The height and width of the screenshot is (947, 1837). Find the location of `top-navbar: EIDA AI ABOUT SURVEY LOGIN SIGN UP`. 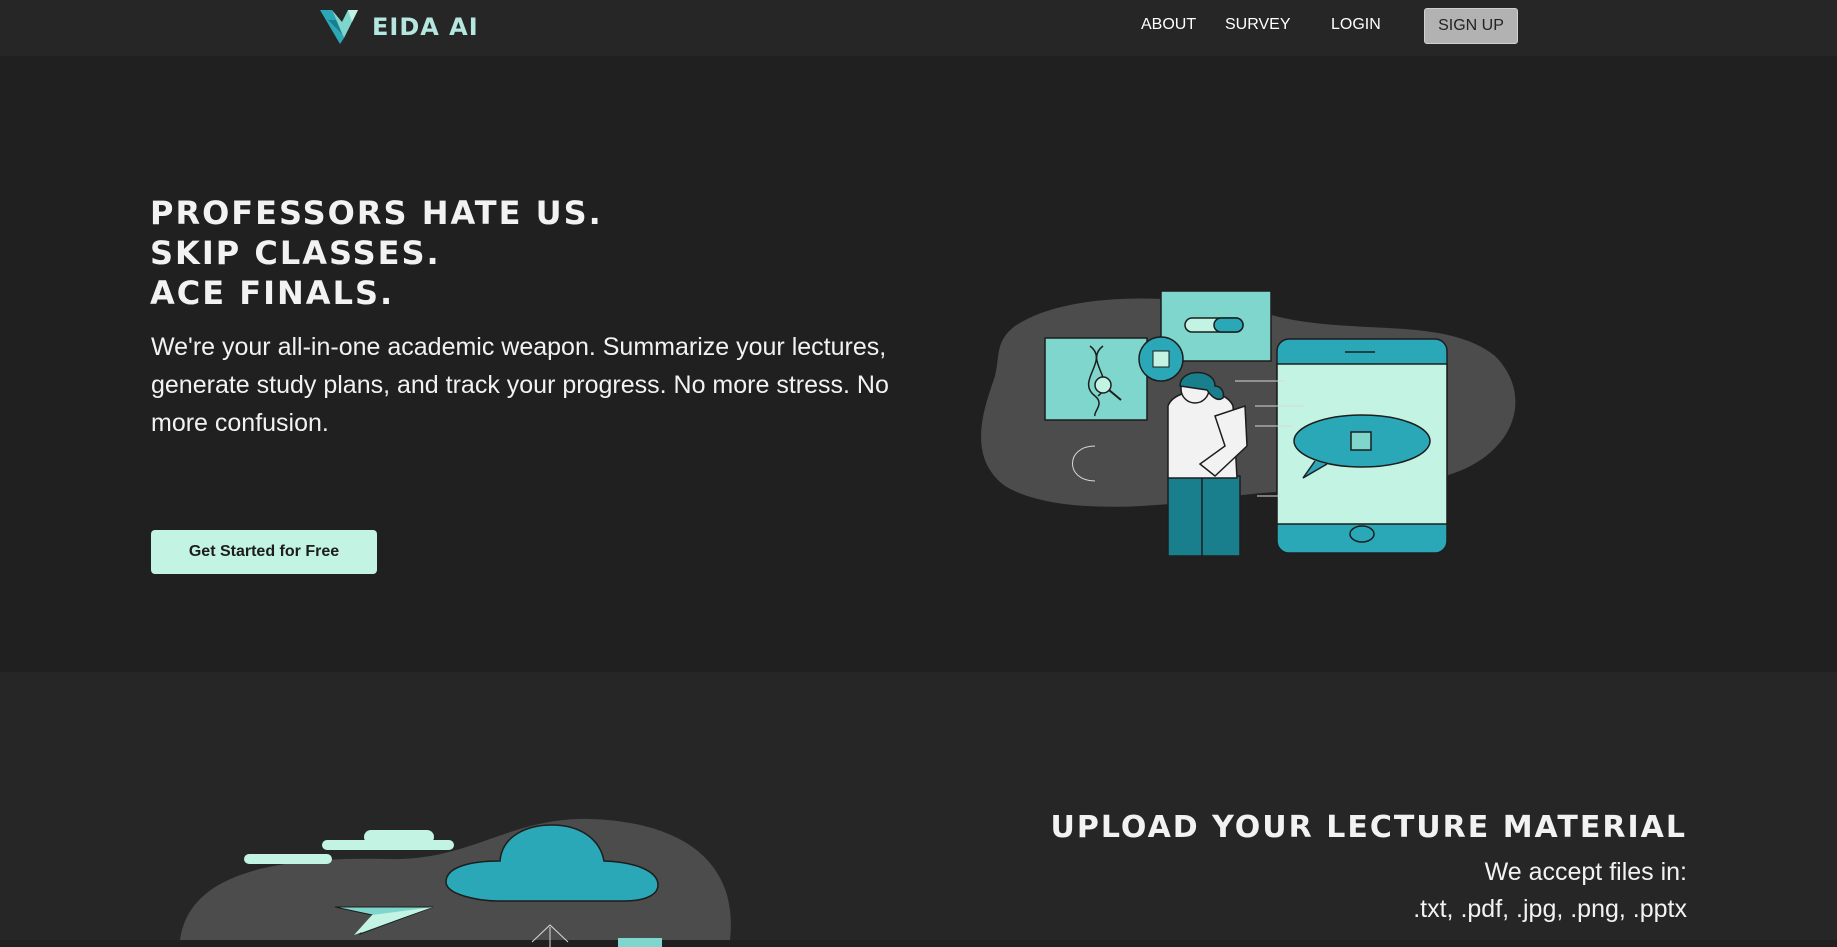

top-navbar: EIDA AI ABOUT SURVEY LOGIN SIGN UP is located at coordinates (918, 28).